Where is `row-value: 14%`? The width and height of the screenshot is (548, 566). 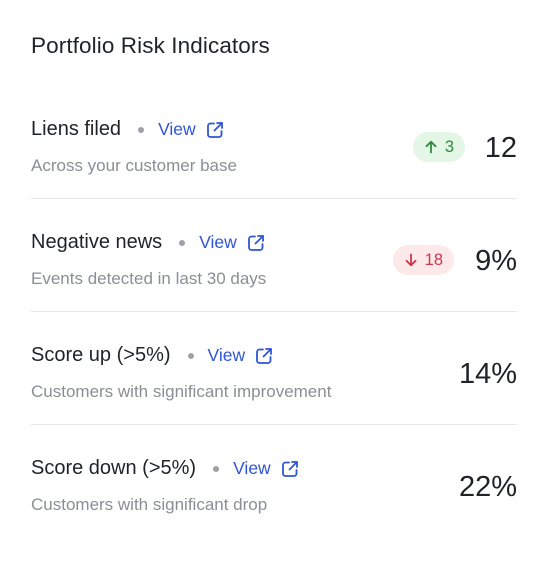
row-value: 14% is located at coordinates (487, 374).